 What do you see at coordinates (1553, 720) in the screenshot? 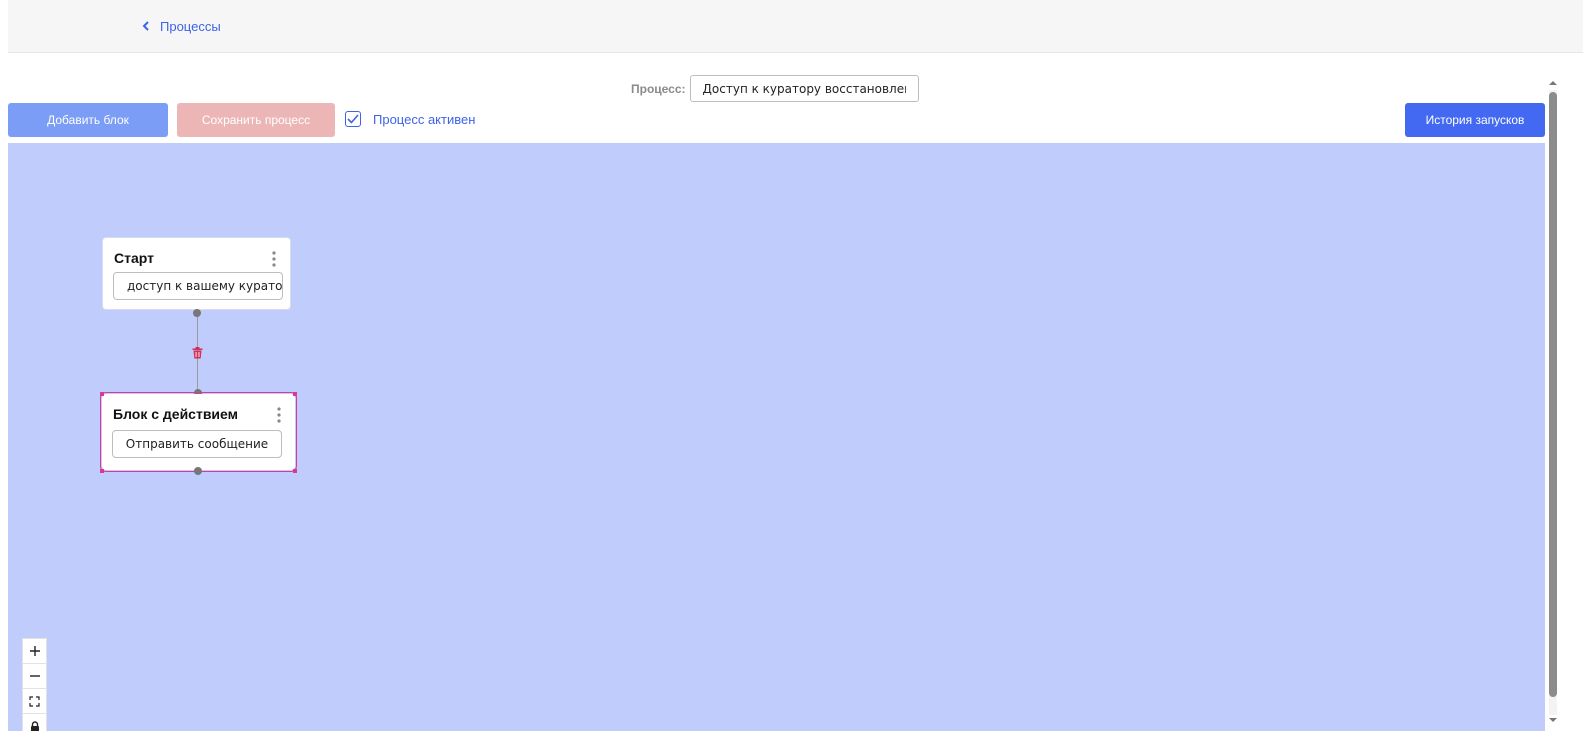
I see `scroll-down-arrow-icon` at bounding box center [1553, 720].